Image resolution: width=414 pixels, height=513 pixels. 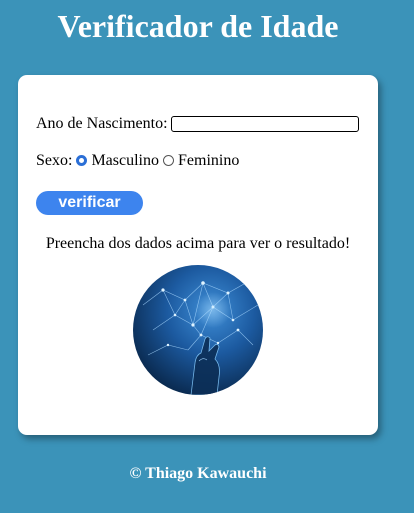 What do you see at coordinates (208, 160) in the screenshot?
I see `female-radio-label: Feminino` at bounding box center [208, 160].